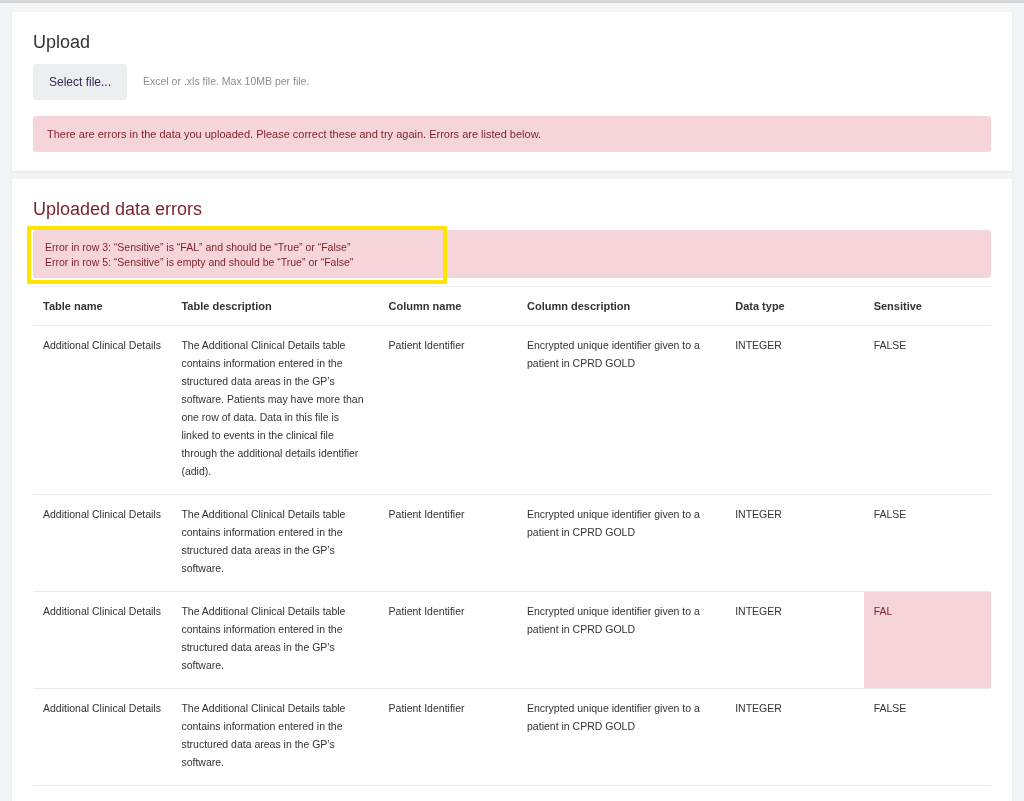  What do you see at coordinates (226, 81) in the screenshot?
I see `file-hint: Excel or .xls file. Max 10MB per file.` at bounding box center [226, 81].